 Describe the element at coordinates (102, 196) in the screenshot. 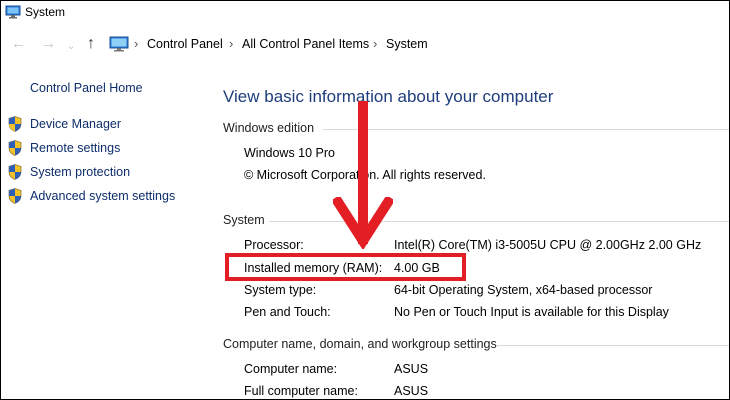

I see `advanced-system-settings-link: Advanced system settings` at that location.